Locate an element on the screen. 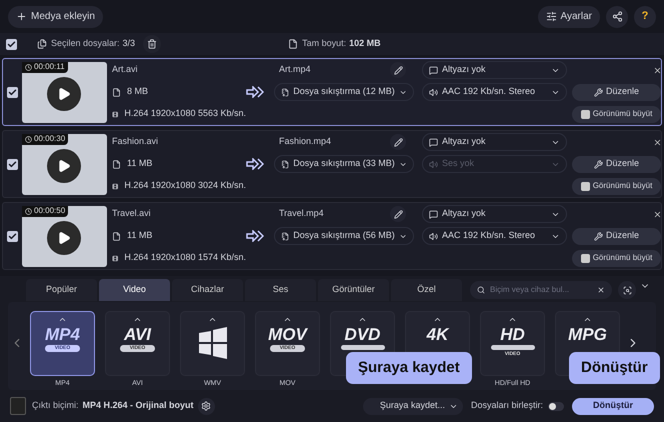 The image size is (664, 422). preview-icon is located at coordinates (627, 290).